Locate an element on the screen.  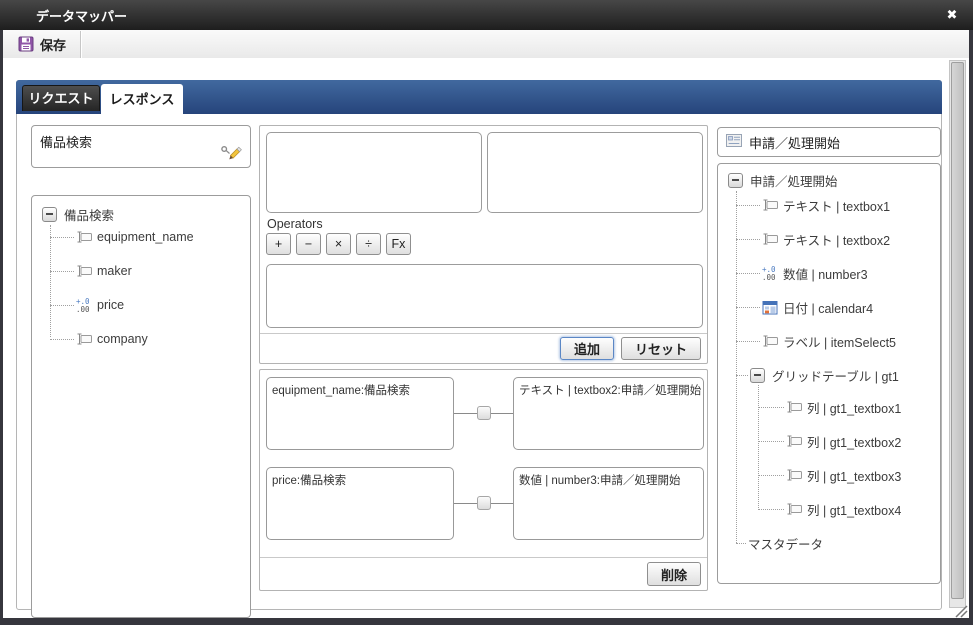
tree-item-gt1-textbox3: 列 | gt1_textbox3 is located at coordinates (828, 475).